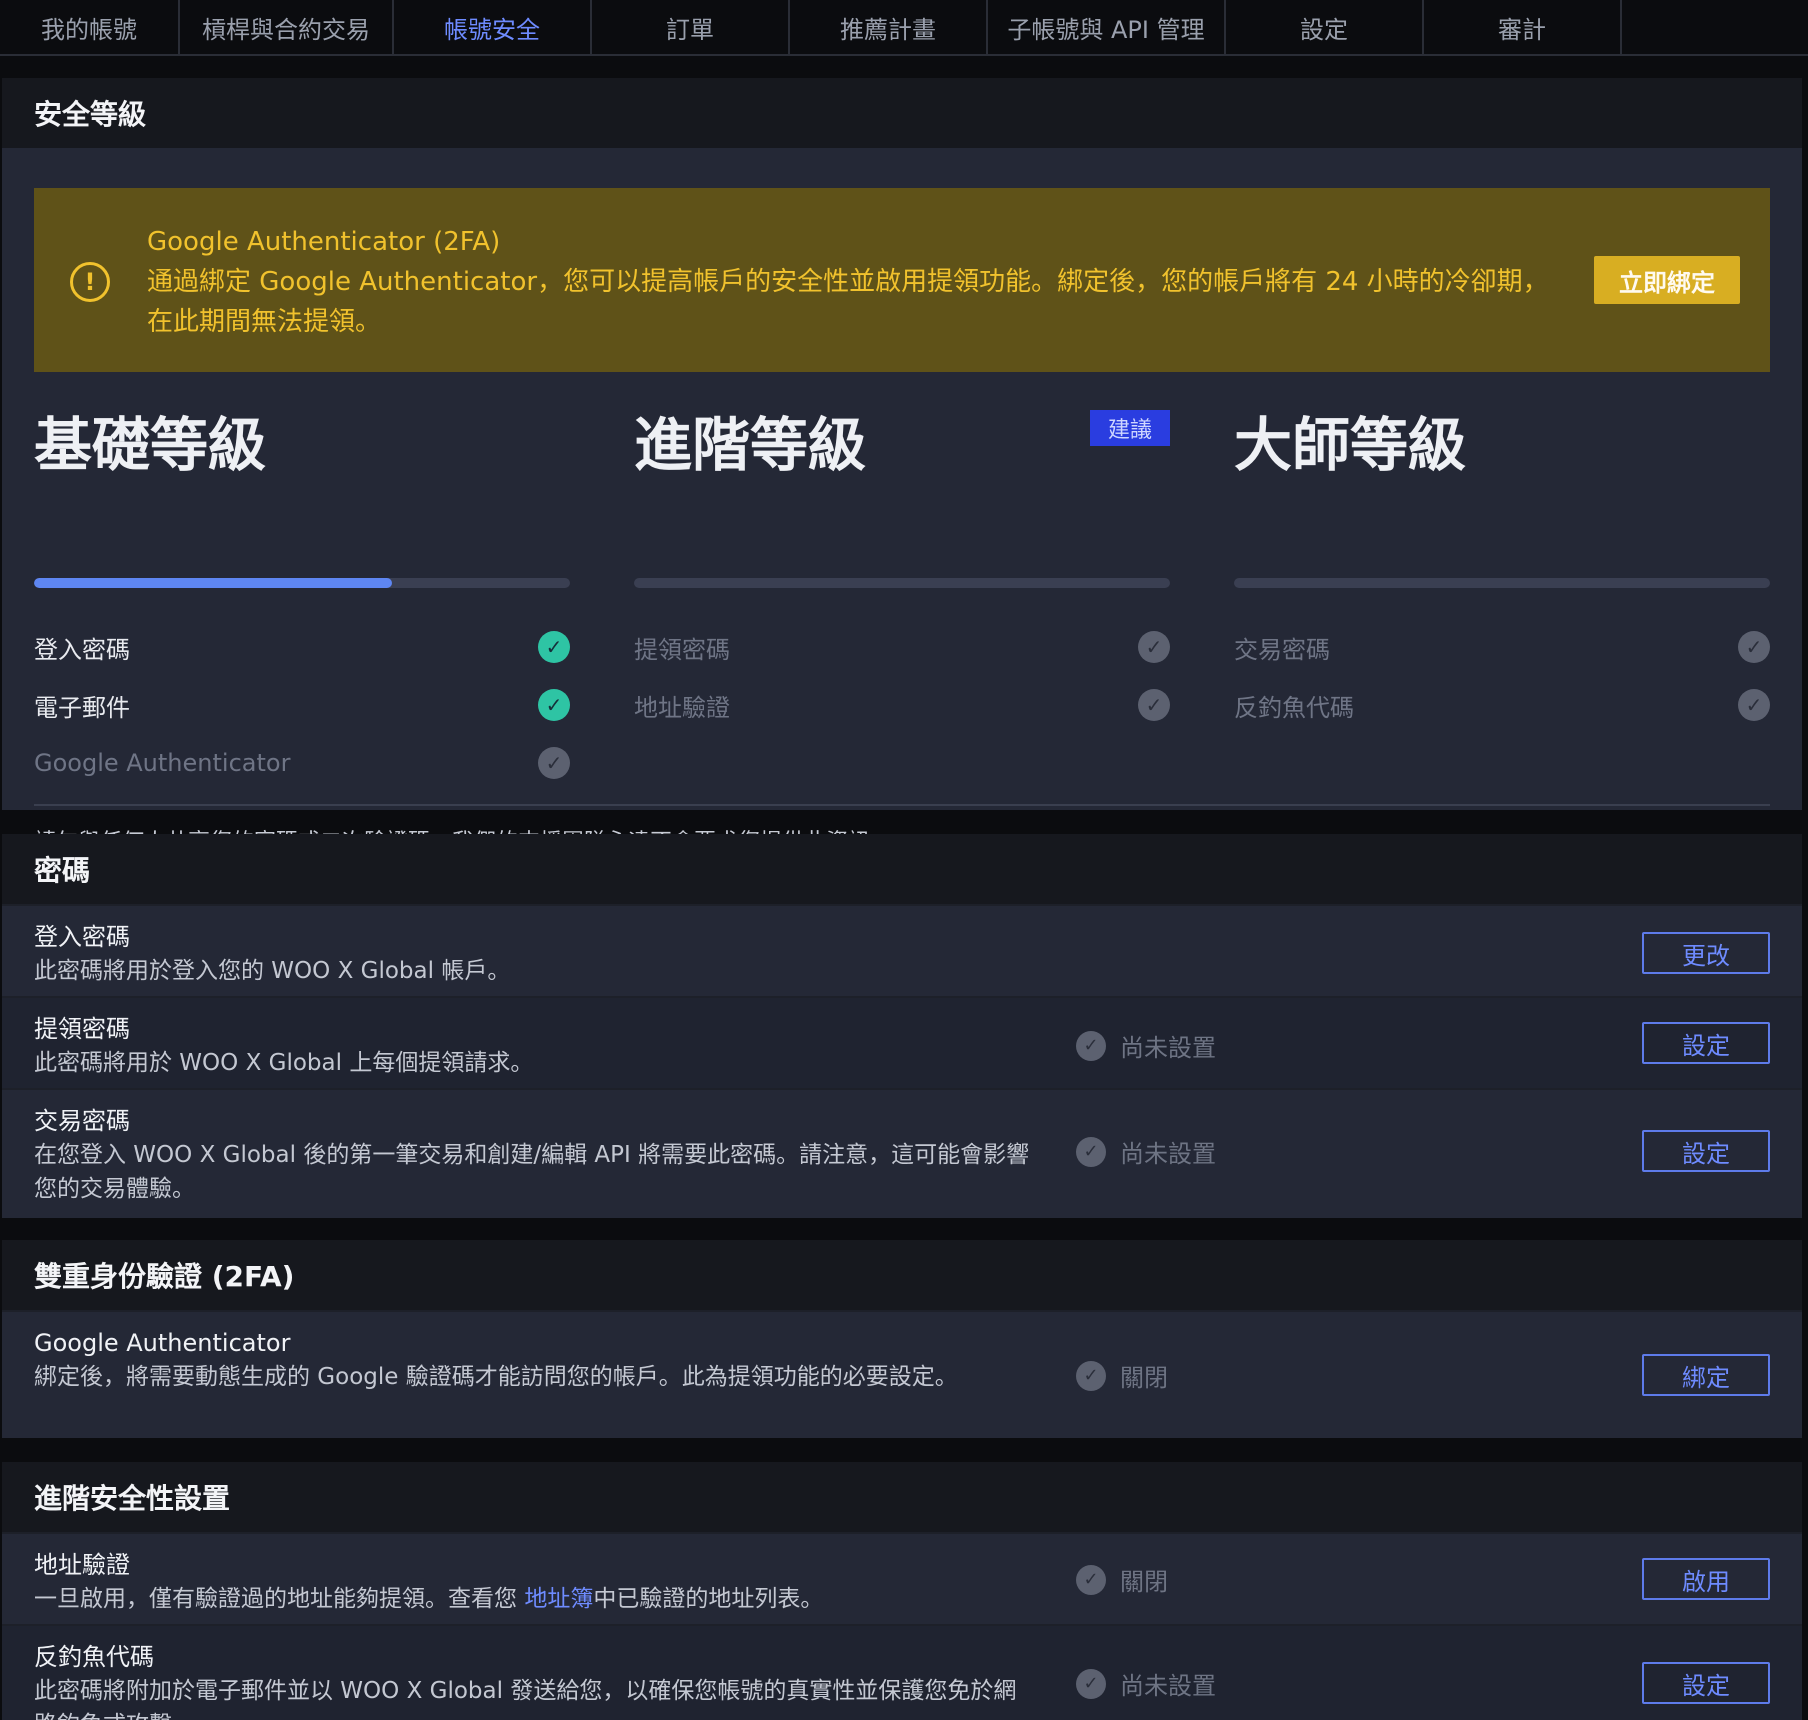  Describe the element at coordinates (1706, 1683) in the screenshot. I see `set-anti-phishing-code-button: 設定` at that location.